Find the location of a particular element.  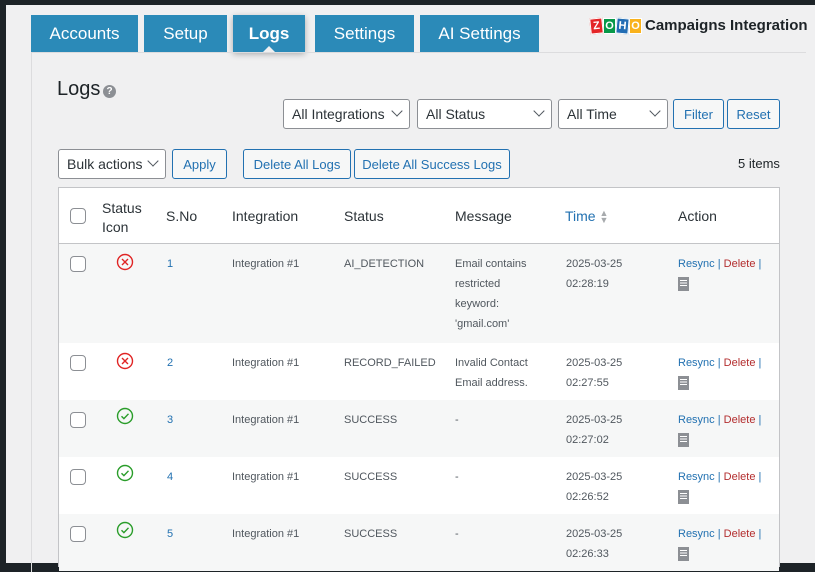

row-time: 2025-03-25 02:27:55 is located at coordinates (594, 373).